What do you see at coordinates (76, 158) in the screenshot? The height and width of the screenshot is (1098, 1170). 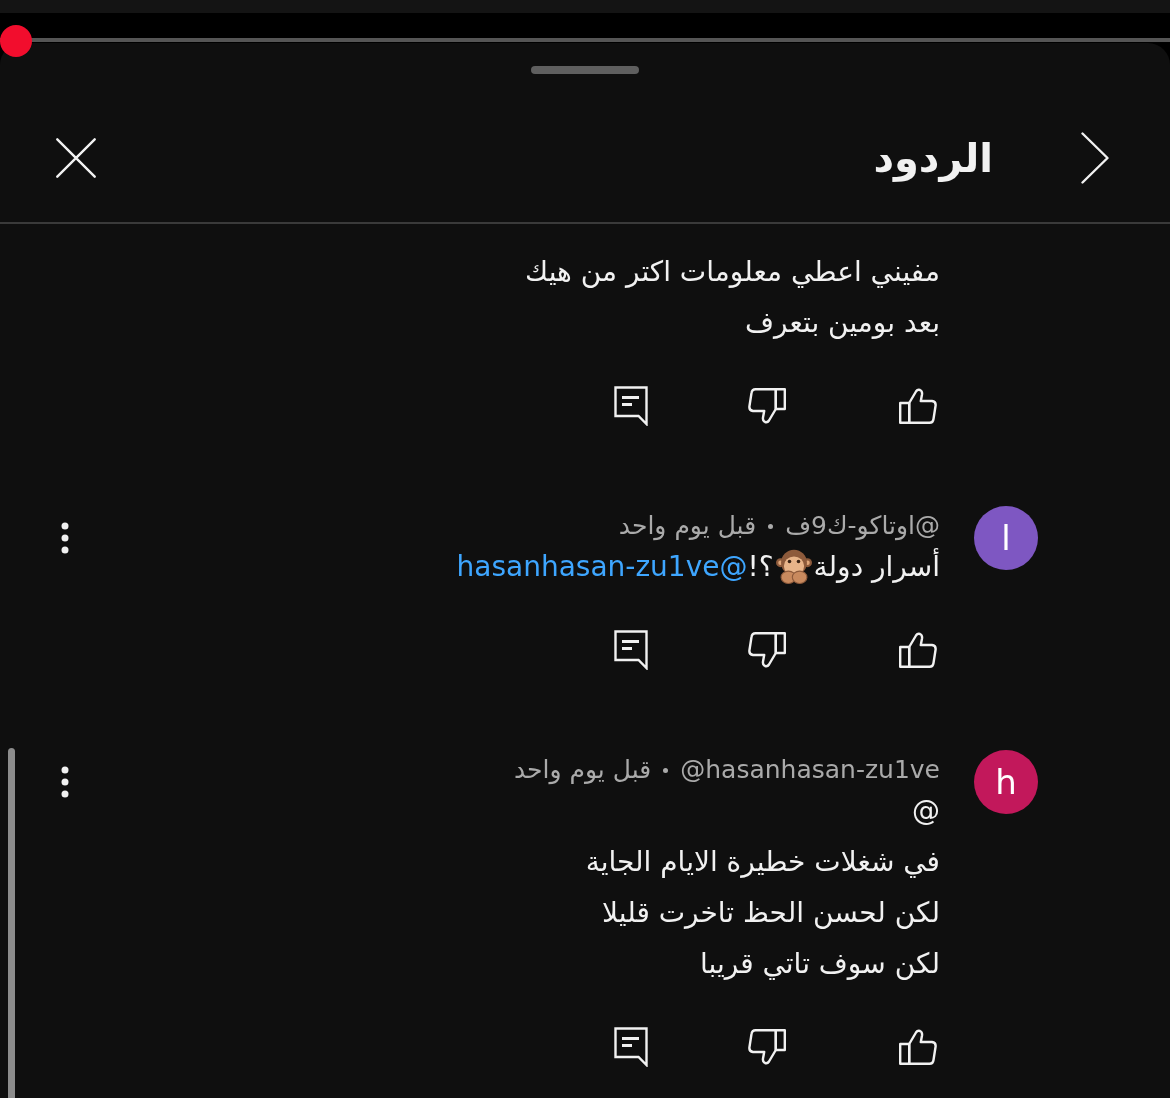 I see `close-icon` at bounding box center [76, 158].